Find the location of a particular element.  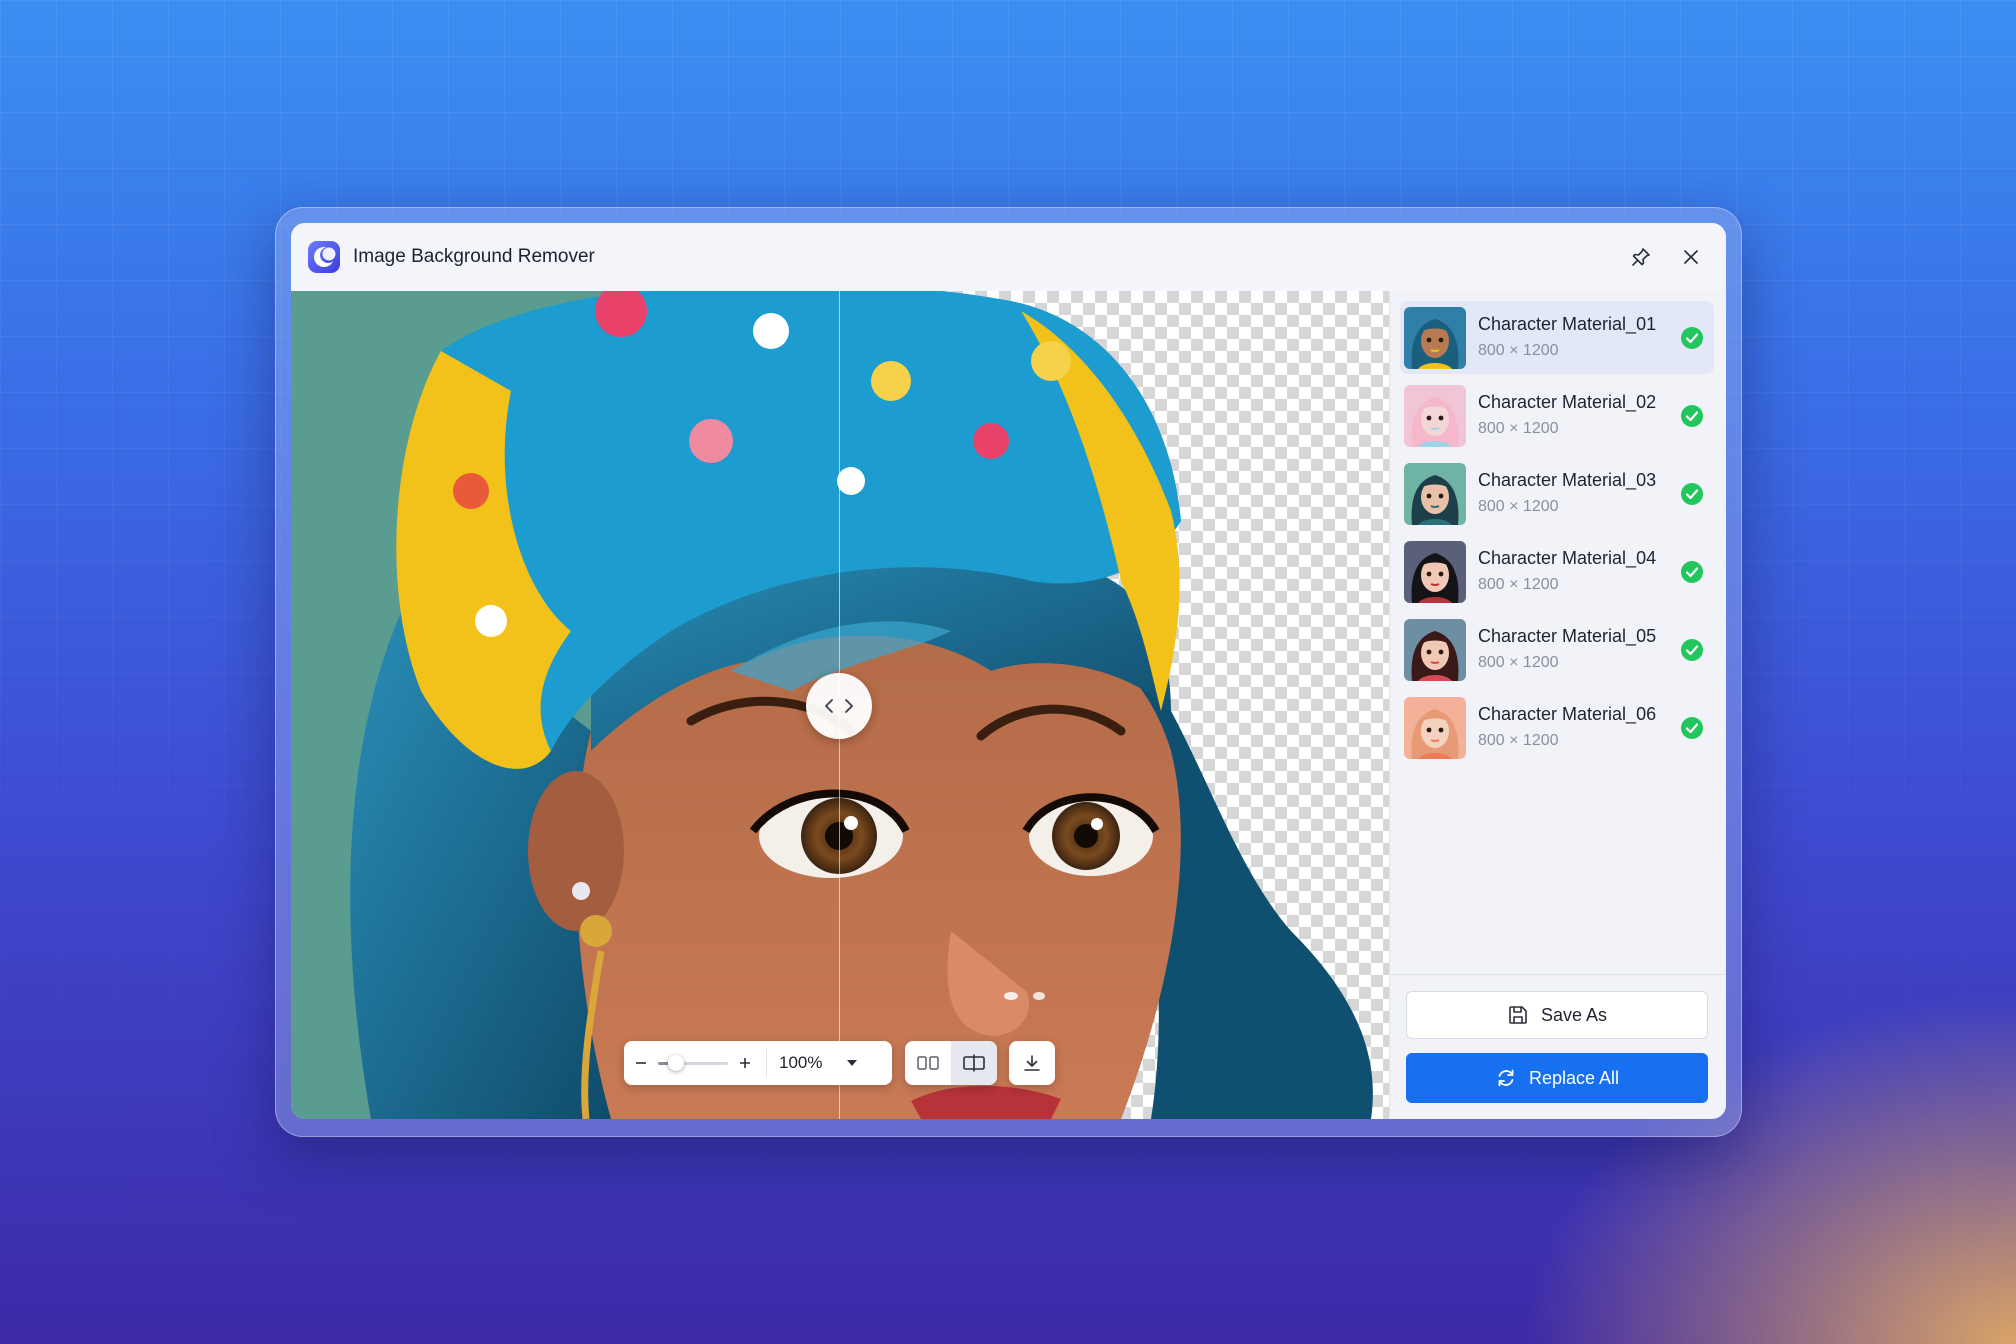

pin-button is located at coordinates (1641, 257).